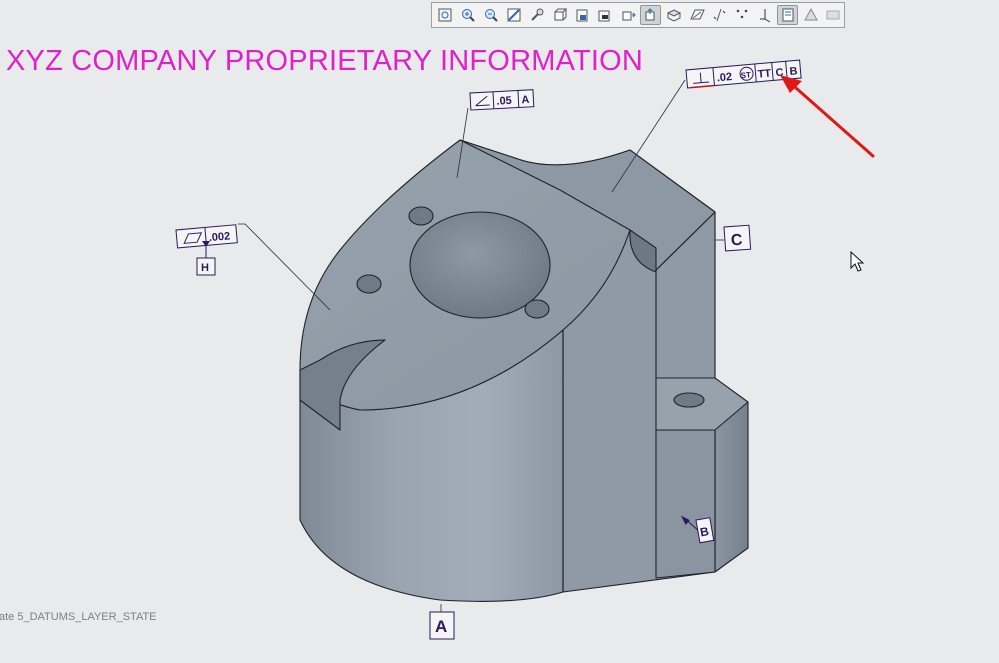  I want to click on perpendicularity-datum-2: B, so click(793, 71).